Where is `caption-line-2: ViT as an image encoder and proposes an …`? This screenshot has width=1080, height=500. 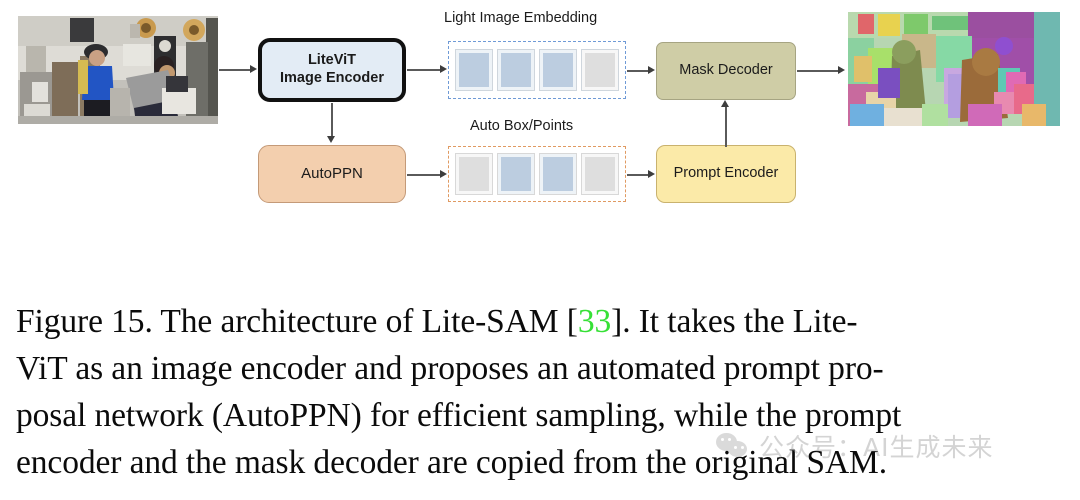 caption-line-2: ViT as an image encoder and proposes an … is located at coordinates (450, 368).